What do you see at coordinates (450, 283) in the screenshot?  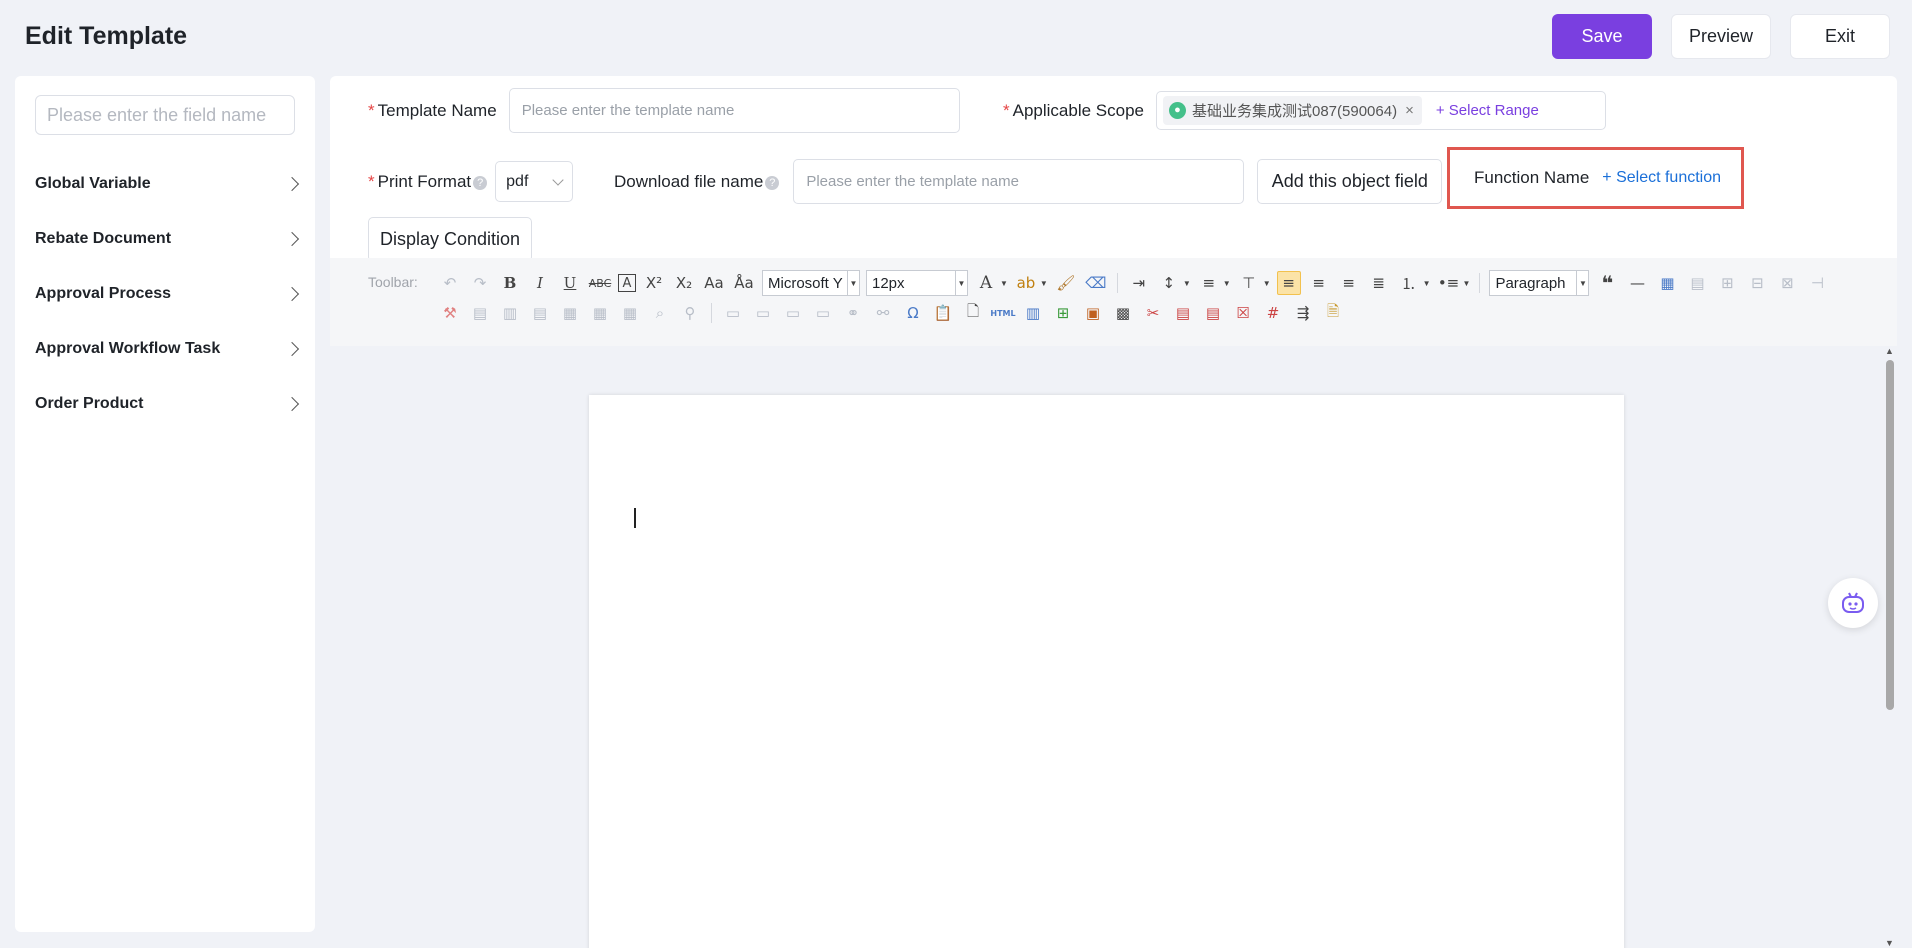 I see `undo-icon: ↶` at bounding box center [450, 283].